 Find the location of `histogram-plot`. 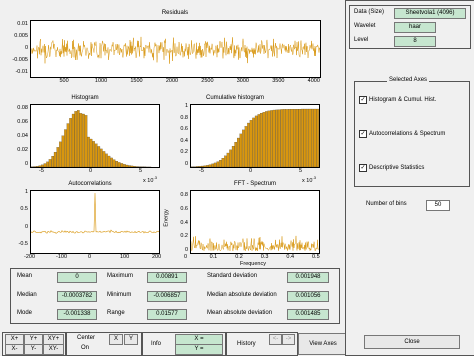

histogram-plot is located at coordinates (95, 136).